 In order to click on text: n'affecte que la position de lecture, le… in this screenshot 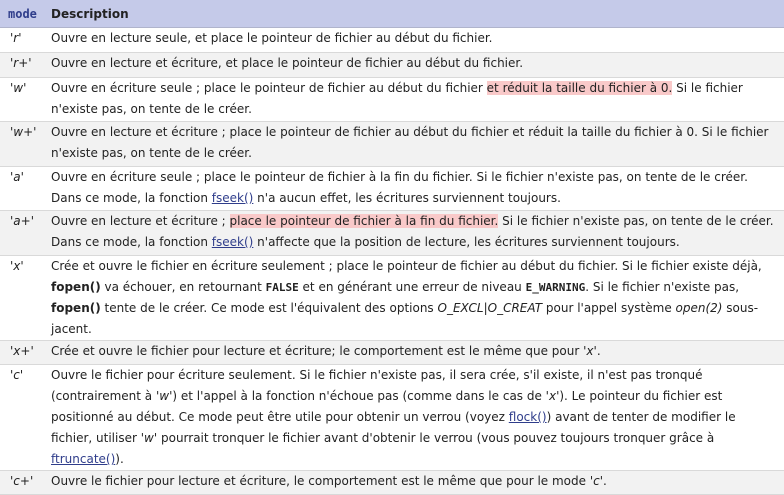, I will do `click(466, 242)`.